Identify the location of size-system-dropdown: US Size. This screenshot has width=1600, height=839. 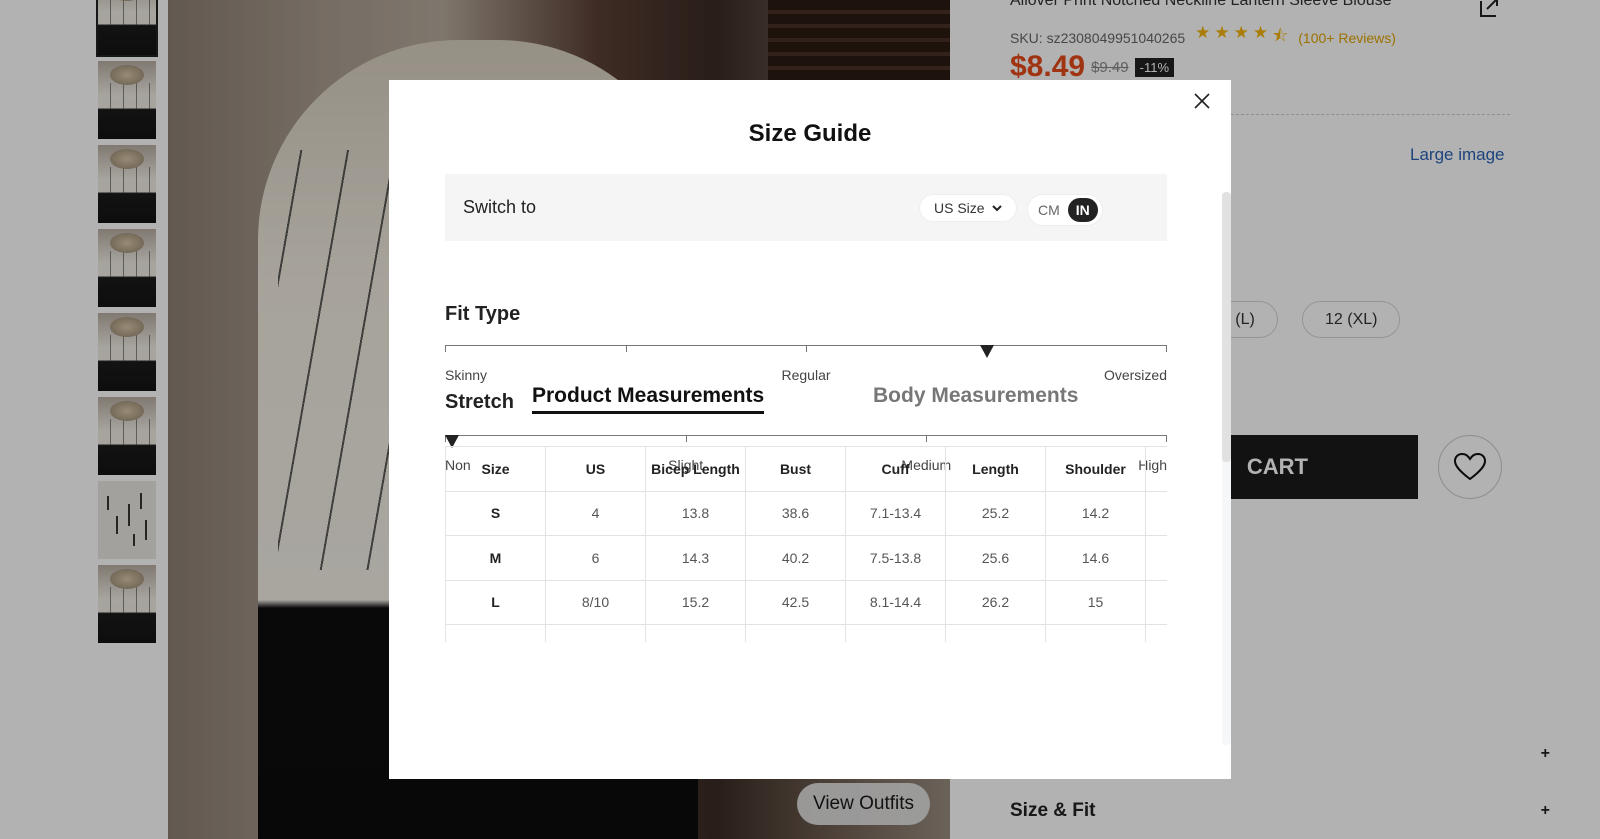
(968, 208).